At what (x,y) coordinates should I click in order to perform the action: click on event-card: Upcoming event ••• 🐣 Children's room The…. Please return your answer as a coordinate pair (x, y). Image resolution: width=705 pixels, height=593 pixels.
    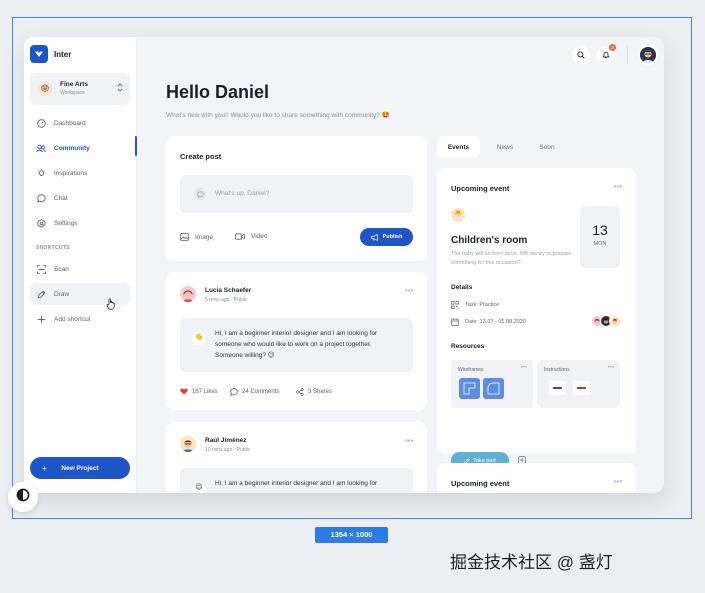
    Looking at the image, I should click on (536, 318).